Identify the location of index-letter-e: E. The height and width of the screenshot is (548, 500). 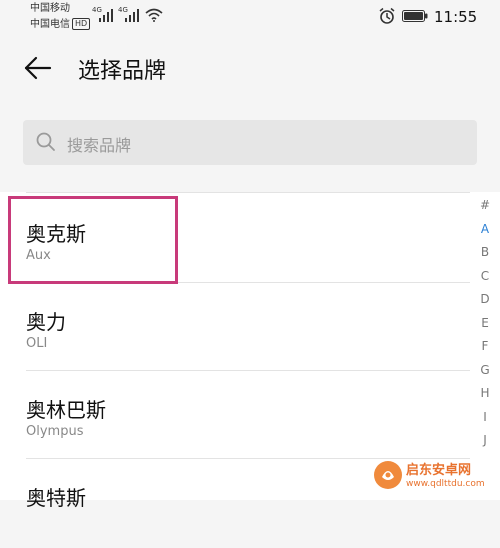
(485, 324).